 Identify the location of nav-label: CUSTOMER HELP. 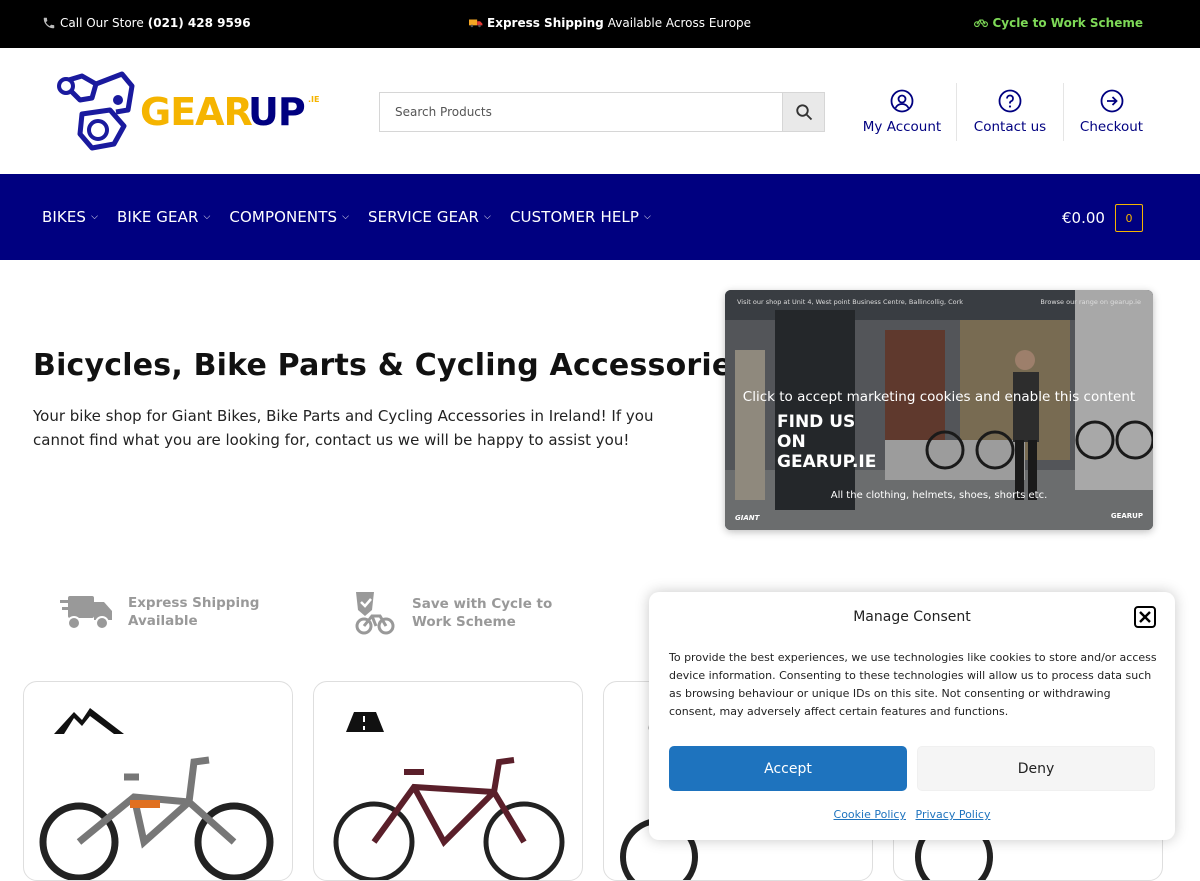
(574, 217).